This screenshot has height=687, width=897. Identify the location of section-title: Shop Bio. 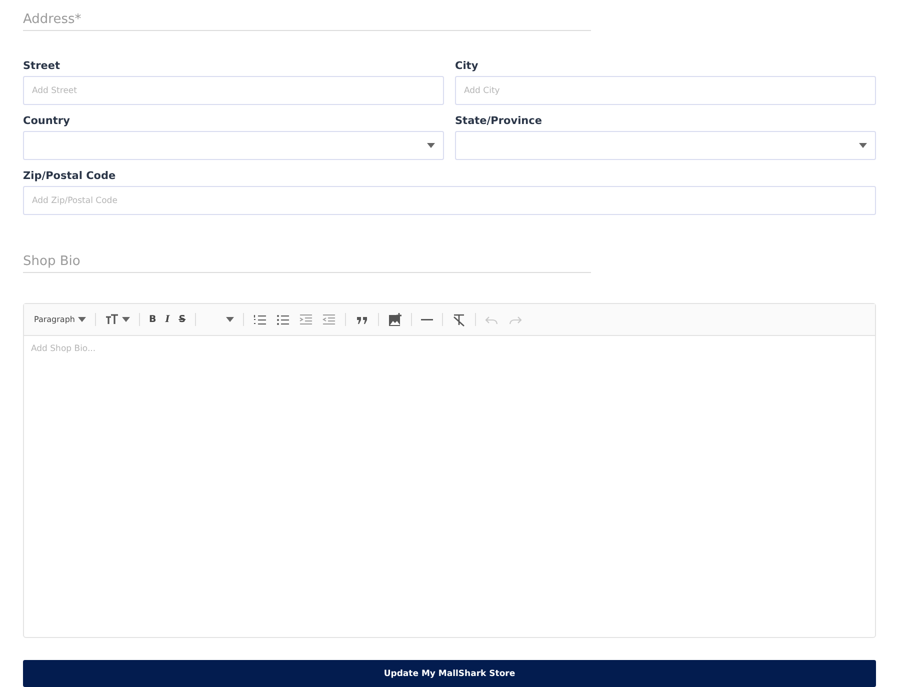
(307, 263).